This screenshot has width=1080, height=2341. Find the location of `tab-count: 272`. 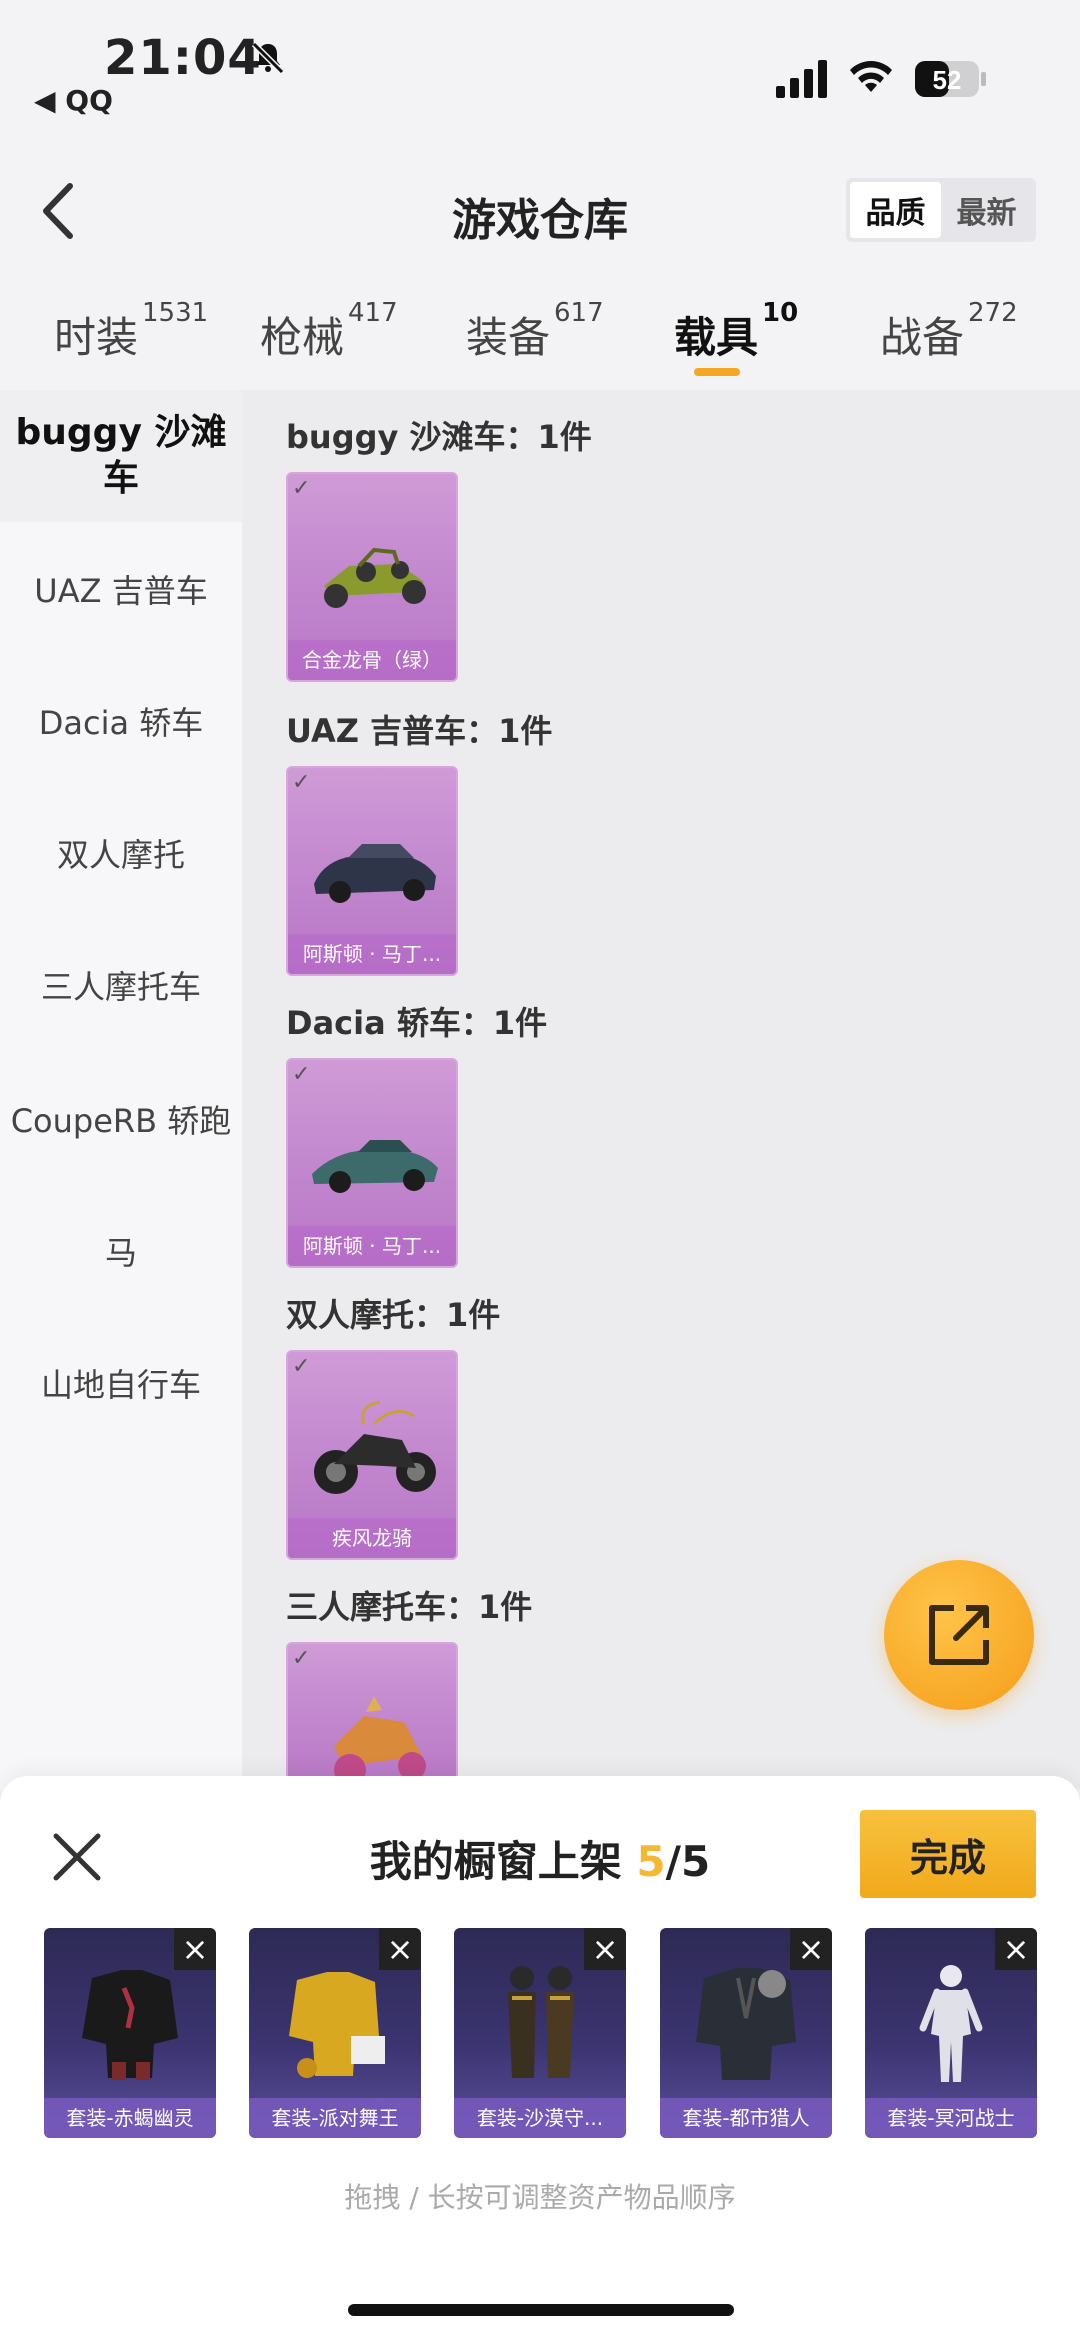

tab-count: 272 is located at coordinates (993, 313).